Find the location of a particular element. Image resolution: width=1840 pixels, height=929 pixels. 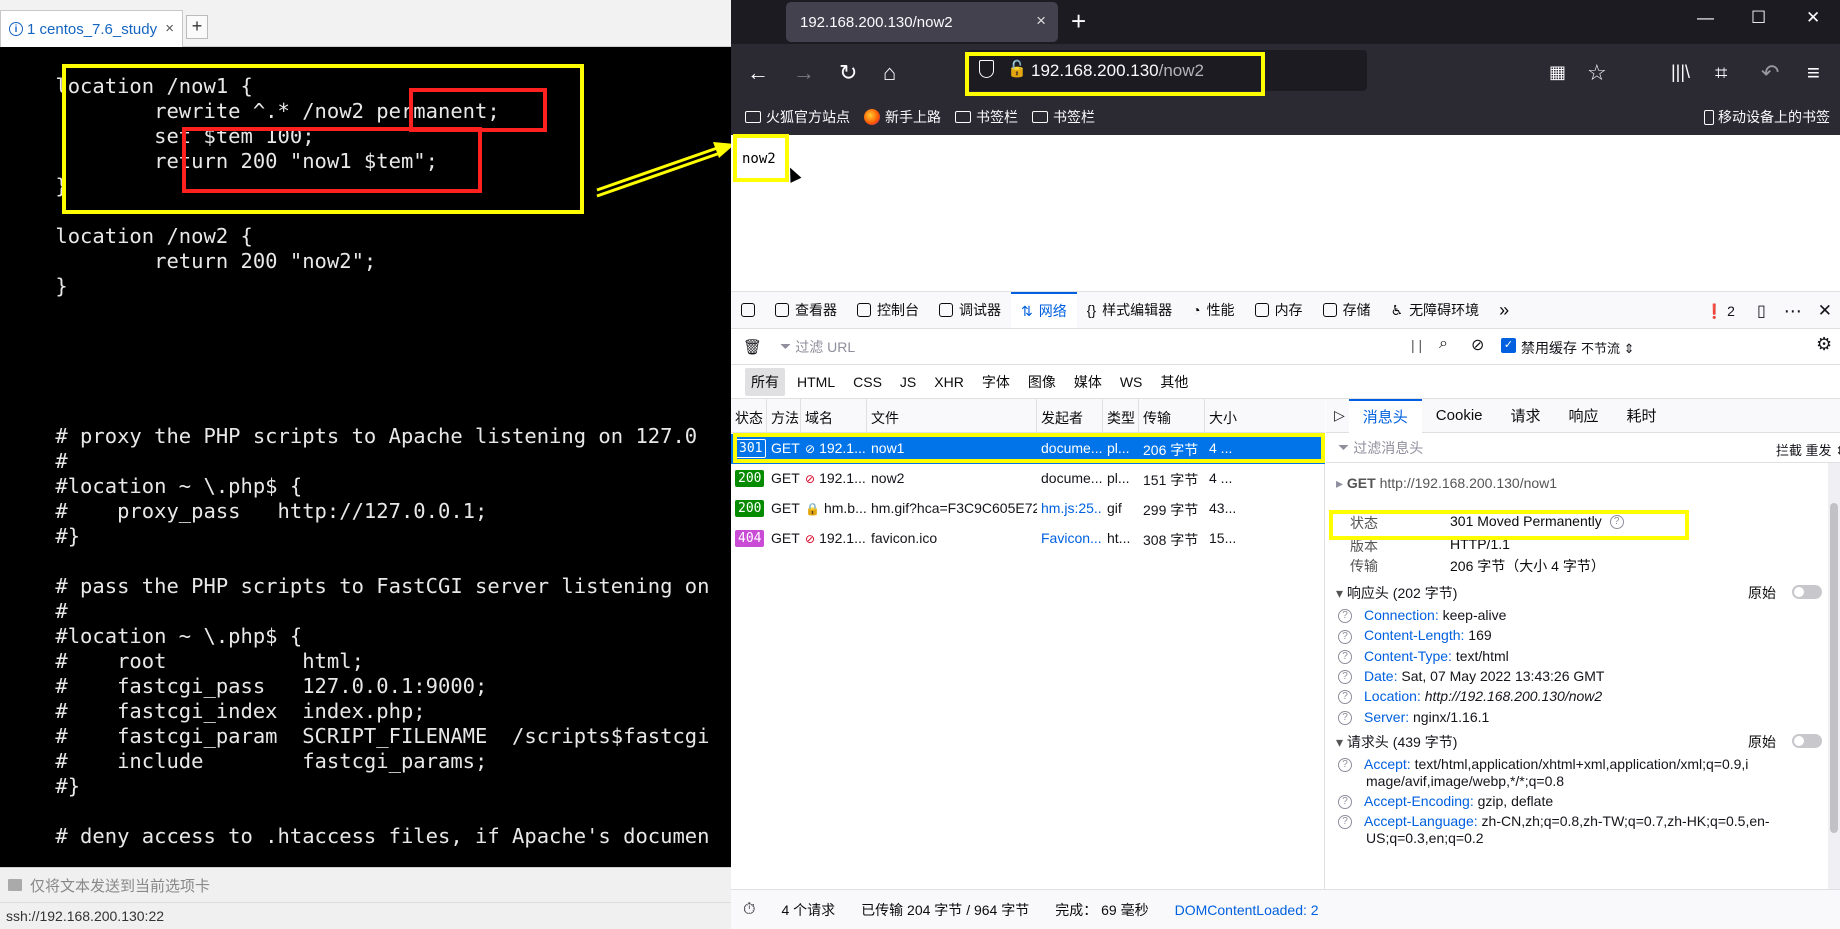

more-tools-button: » is located at coordinates (1504, 310).